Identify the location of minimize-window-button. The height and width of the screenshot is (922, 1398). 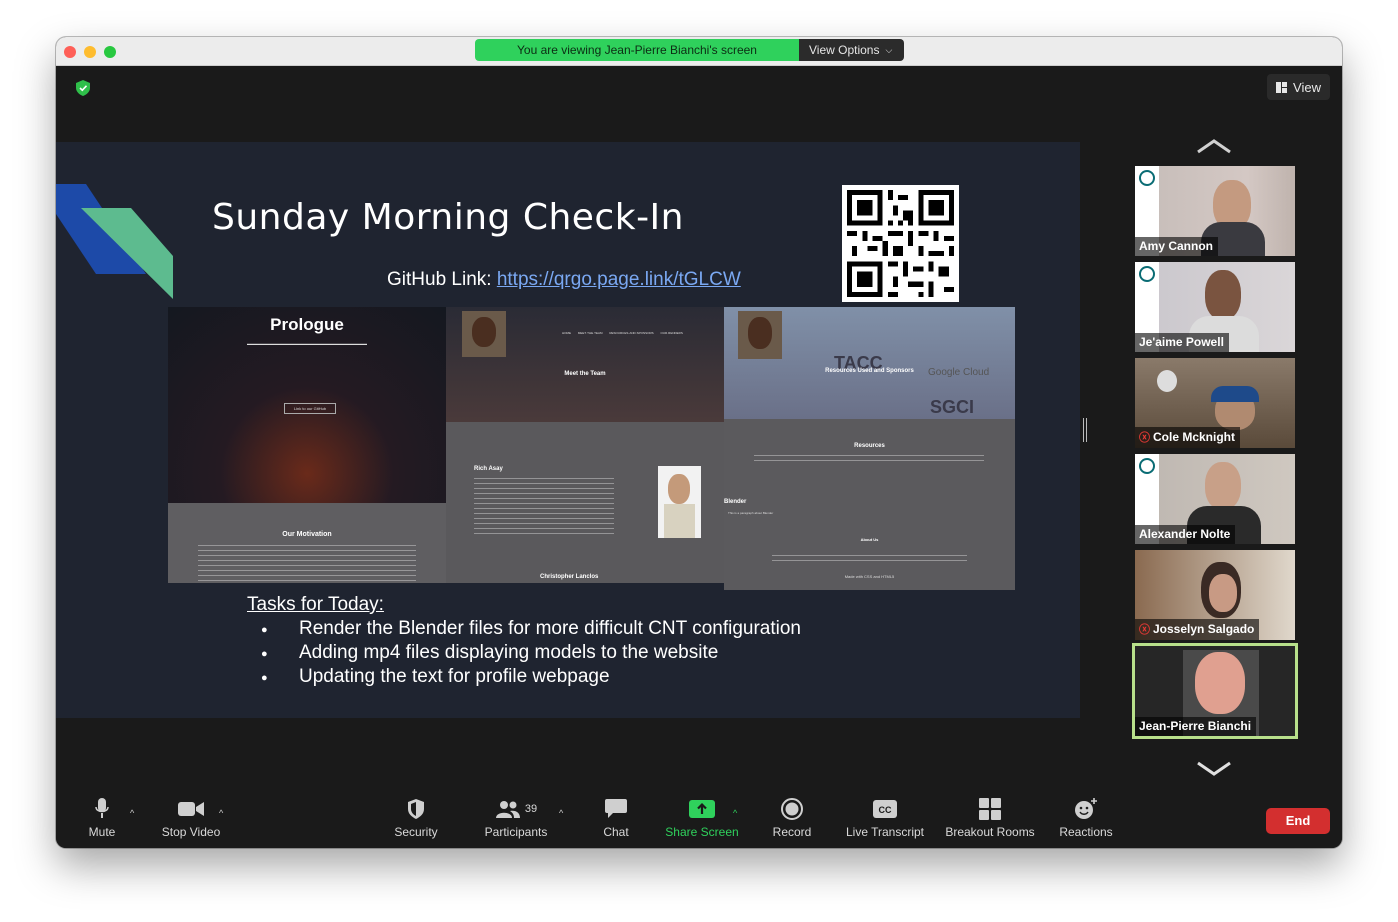
(90, 52).